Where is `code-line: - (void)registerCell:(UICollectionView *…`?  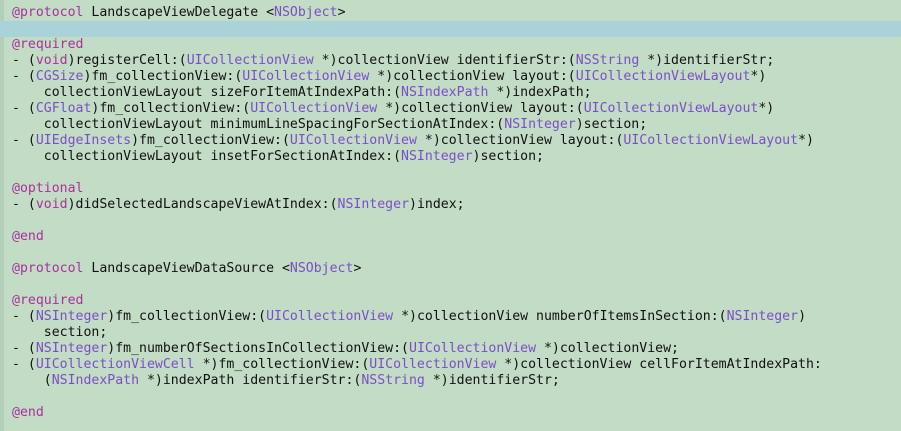
code-line: - (void)registerCell:(UICollectionView *… is located at coordinates (450, 61).